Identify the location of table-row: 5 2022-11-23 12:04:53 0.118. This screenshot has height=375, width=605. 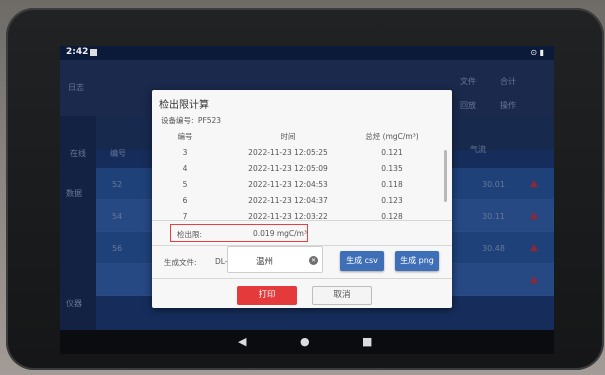
(302, 188).